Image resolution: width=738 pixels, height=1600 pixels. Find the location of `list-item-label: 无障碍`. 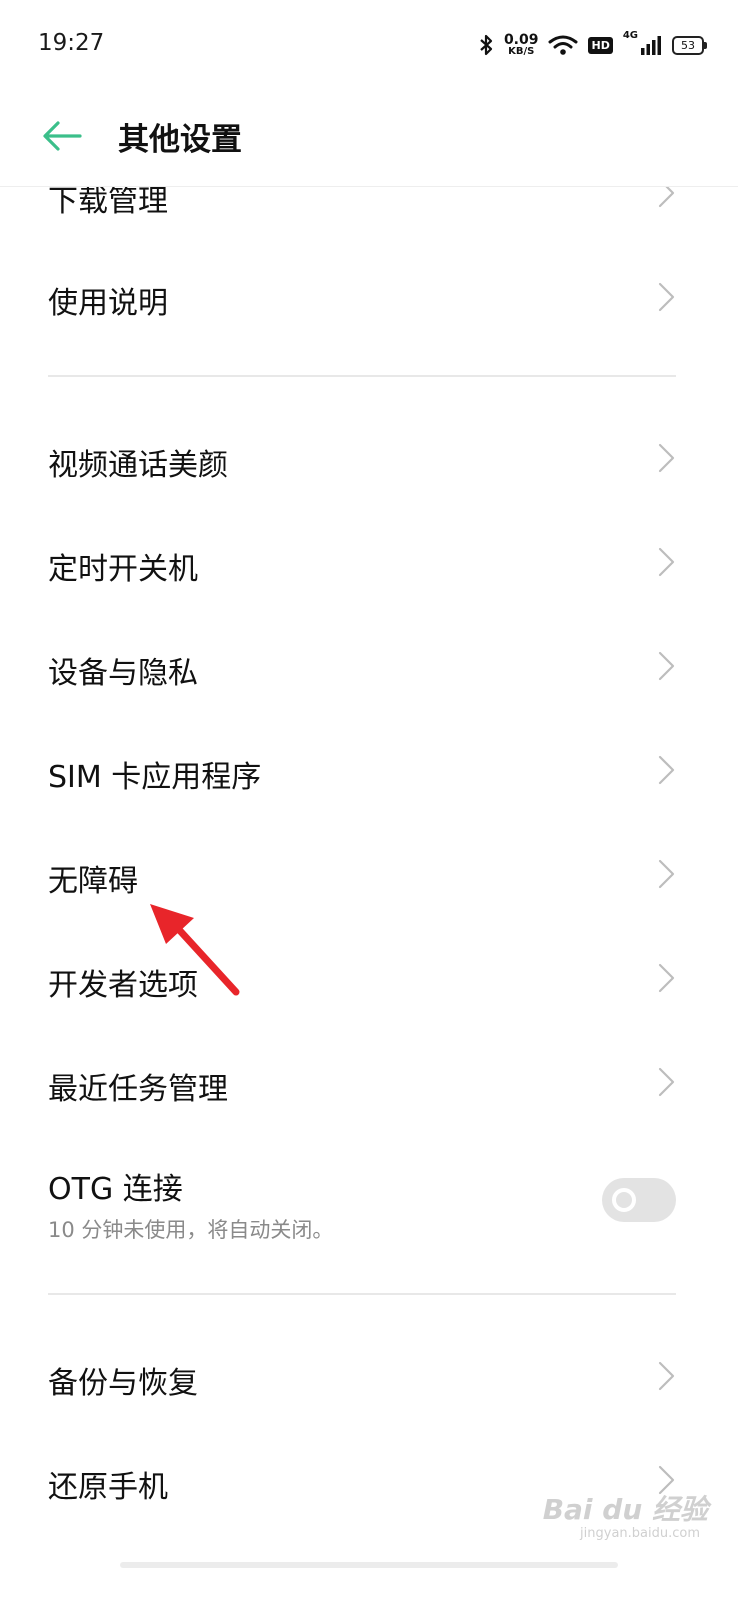

list-item-label: 无障碍 is located at coordinates (93, 881).